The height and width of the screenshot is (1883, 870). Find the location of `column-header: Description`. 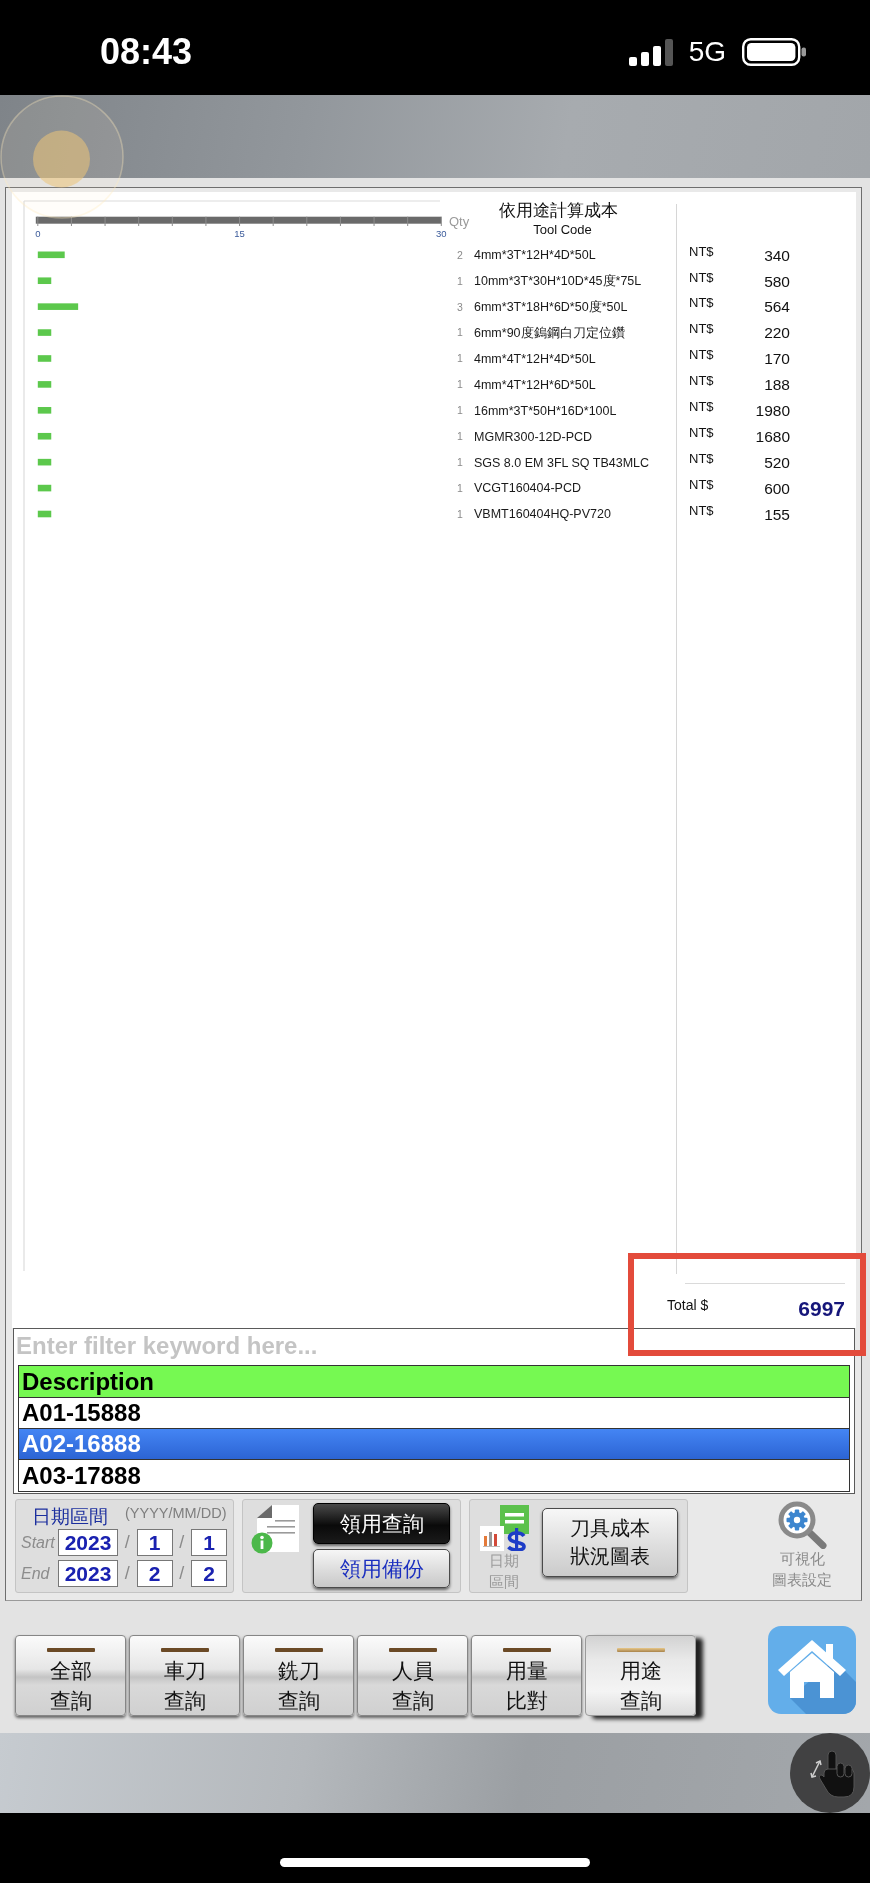

column-header: Description is located at coordinates (434, 1382).